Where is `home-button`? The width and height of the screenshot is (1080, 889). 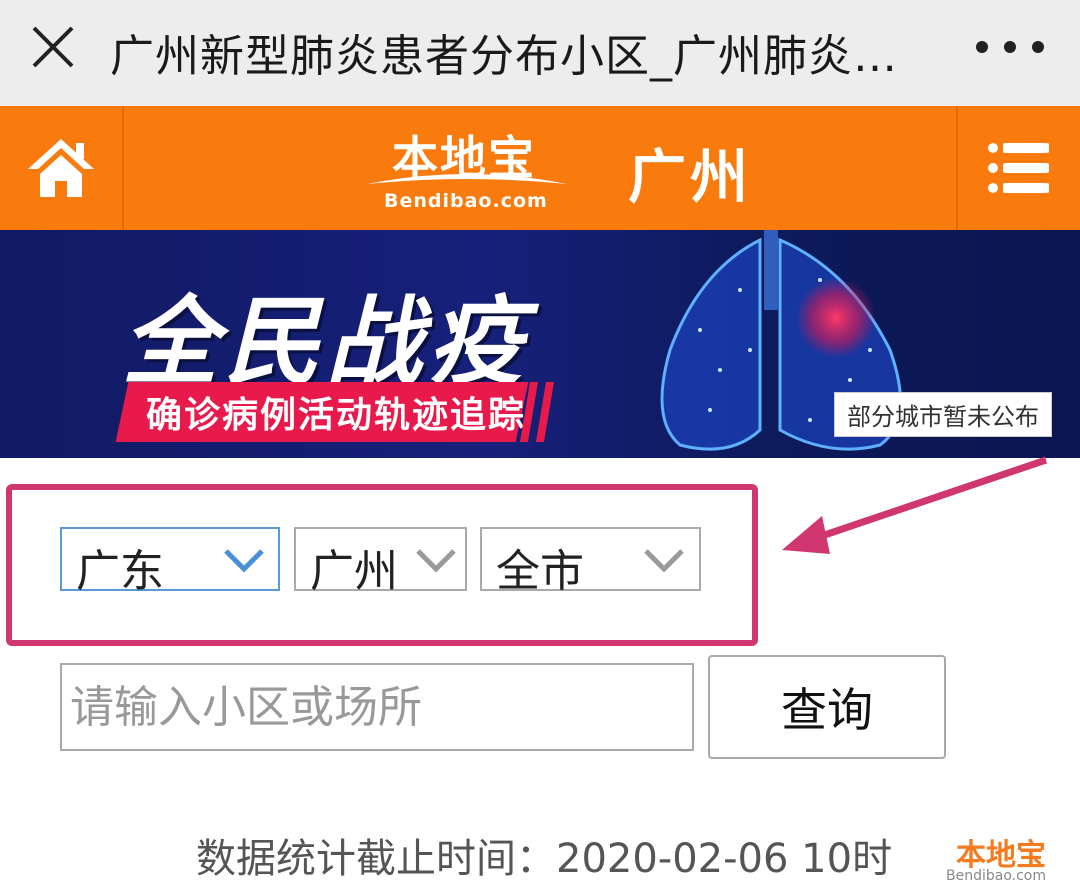
home-button is located at coordinates (62, 168).